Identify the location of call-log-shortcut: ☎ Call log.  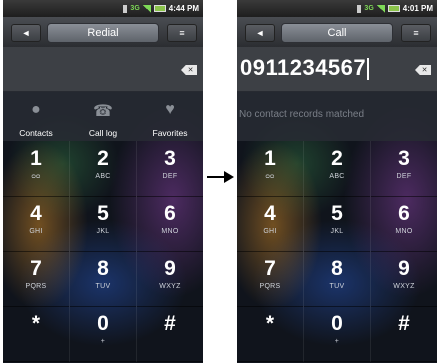
(103, 116).